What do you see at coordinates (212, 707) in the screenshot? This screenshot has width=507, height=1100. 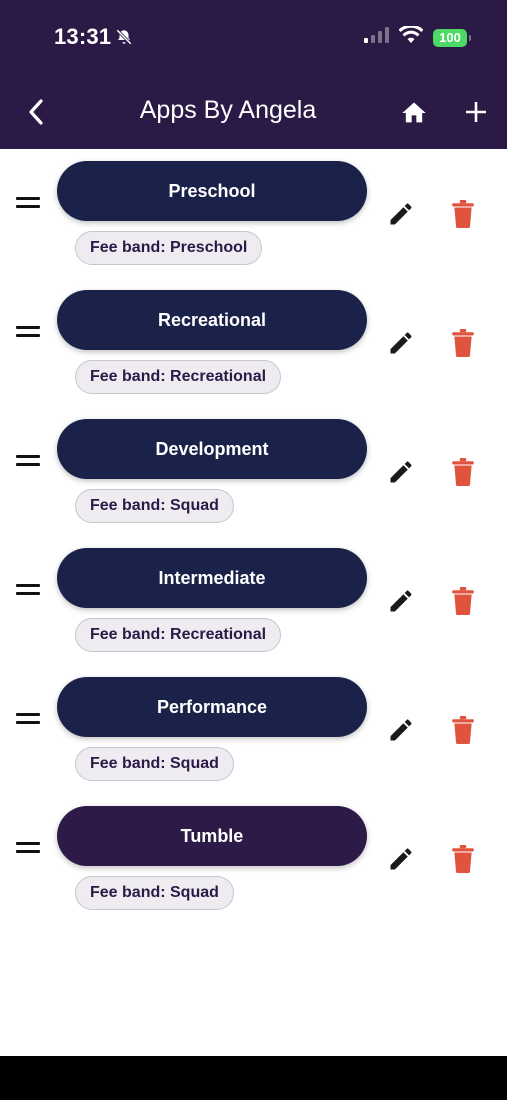 I see `group-button: Performance` at bounding box center [212, 707].